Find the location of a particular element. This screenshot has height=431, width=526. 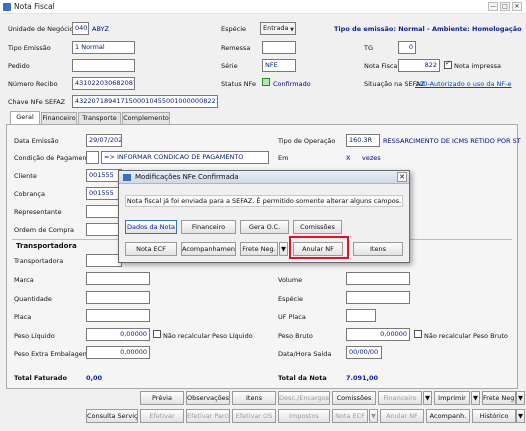

cobranca-field: 001555 is located at coordinates (104, 193).